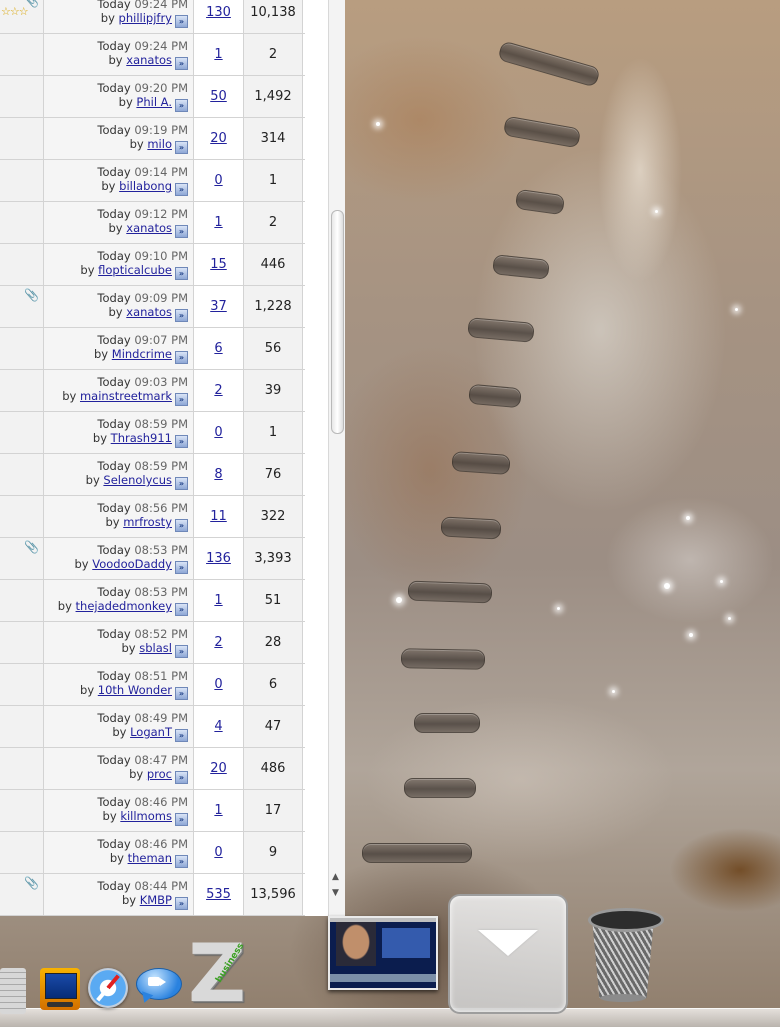  I want to click on last-poster-link: LoganT, so click(151, 732).